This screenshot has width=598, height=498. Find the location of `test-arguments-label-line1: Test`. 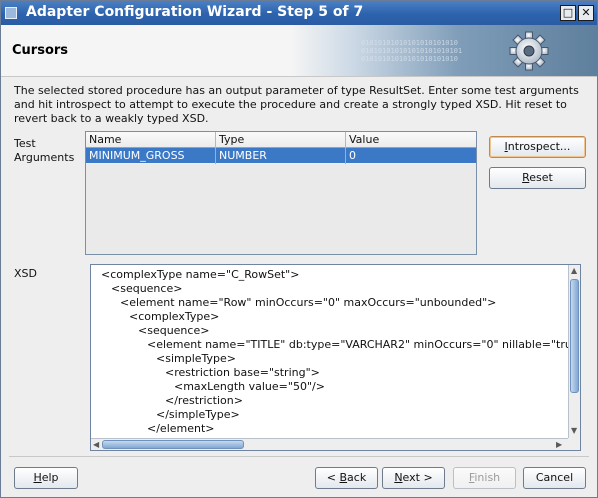

test-arguments-label-line1: Test is located at coordinates (25, 143).